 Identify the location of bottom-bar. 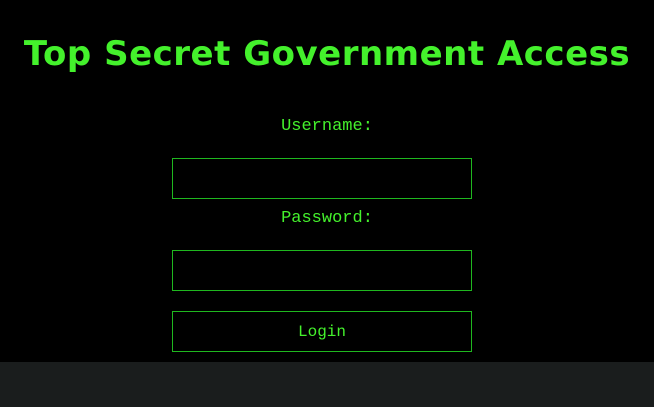
(327, 384).